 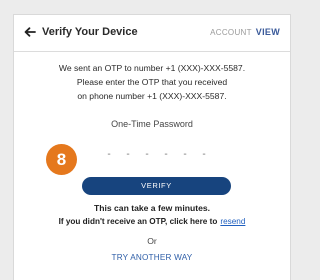 I want to click on message-line-2: Please enter the OTP that you received, so click(x=152, y=82).